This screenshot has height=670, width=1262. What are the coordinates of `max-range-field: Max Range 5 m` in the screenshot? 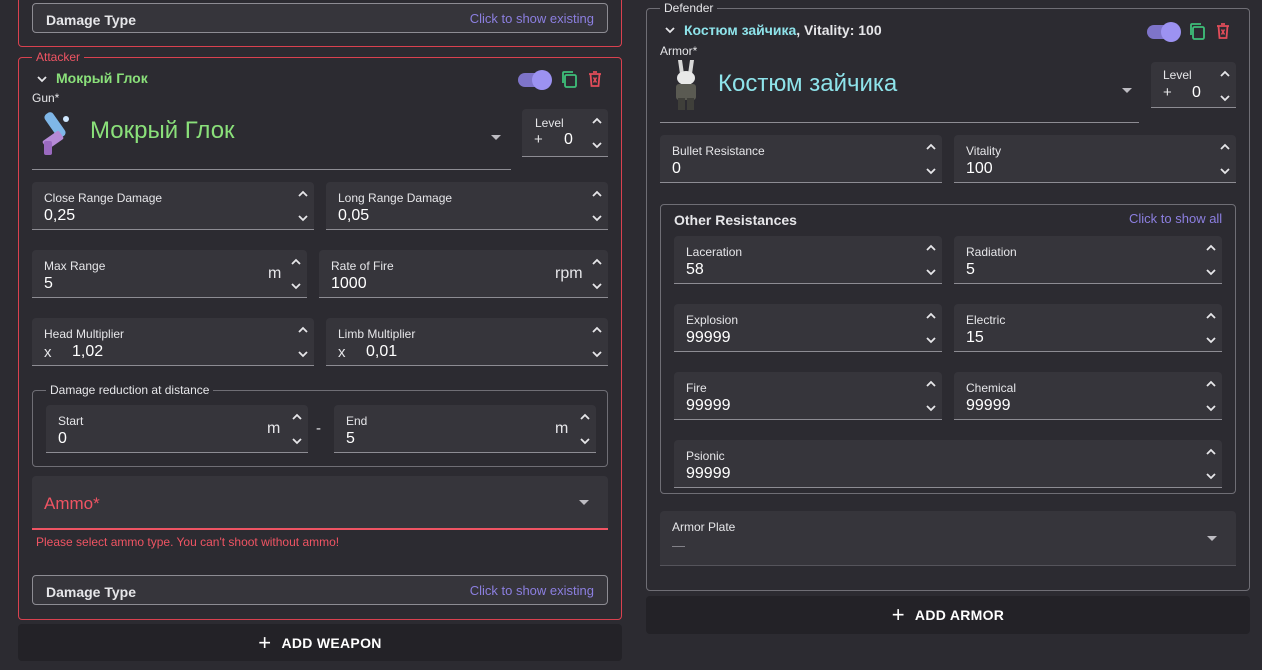 It's located at (169, 274).